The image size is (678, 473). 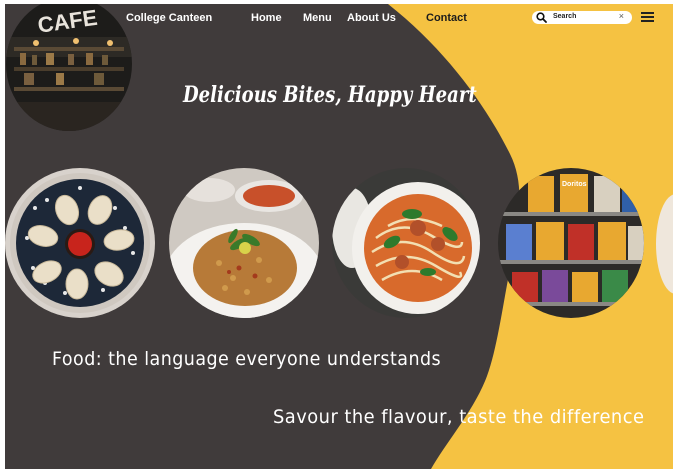 What do you see at coordinates (541, 17) in the screenshot?
I see `search-icon` at bounding box center [541, 17].